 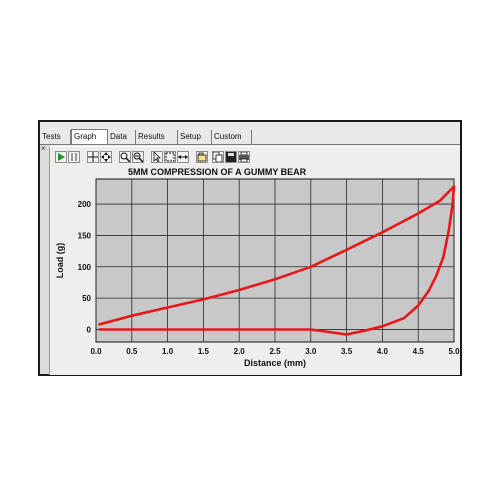 What do you see at coordinates (419, 351) in the screenshot?
I see `x-tick-label: 4.5` at bounding box center [419, 351].